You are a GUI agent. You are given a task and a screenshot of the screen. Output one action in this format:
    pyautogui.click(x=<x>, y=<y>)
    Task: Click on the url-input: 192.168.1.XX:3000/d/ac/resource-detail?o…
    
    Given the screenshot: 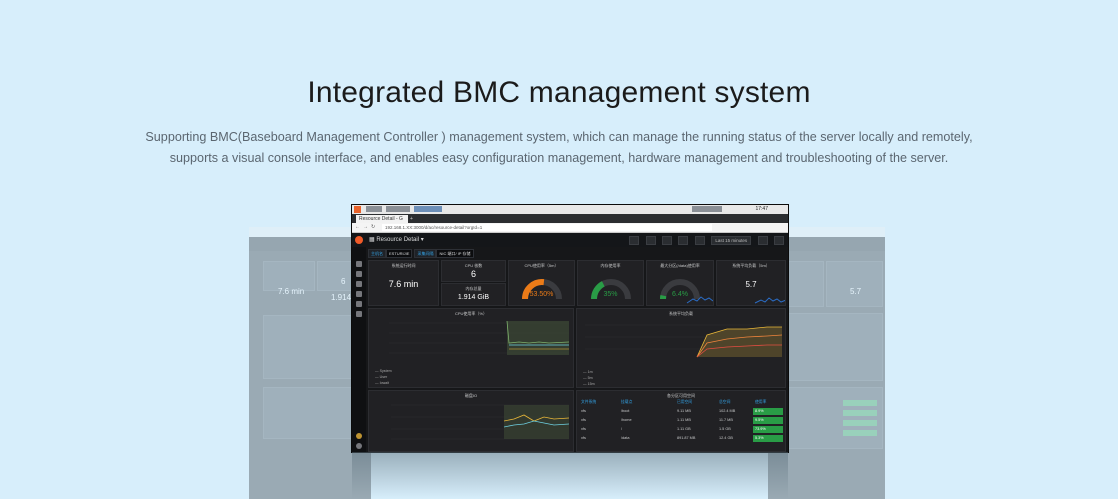 What is the action you would take?
    pyautogui.click(x=547, y=227)
    